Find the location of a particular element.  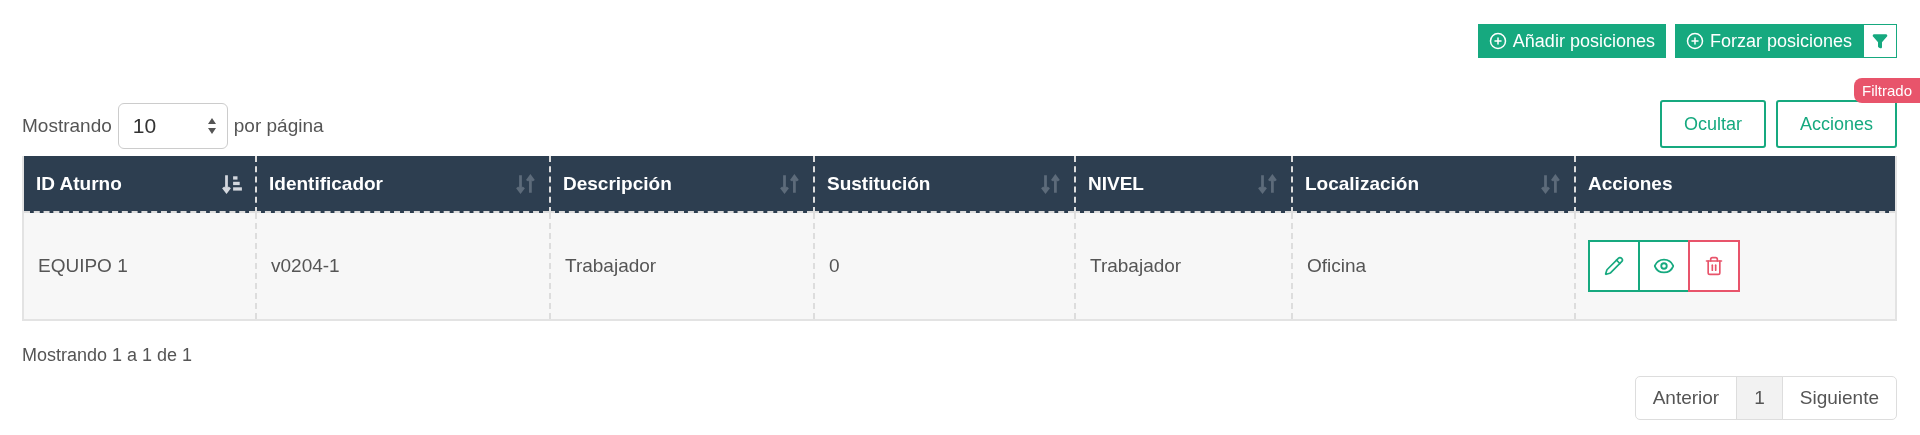

edit-button is located at coordinates (1614, 266).